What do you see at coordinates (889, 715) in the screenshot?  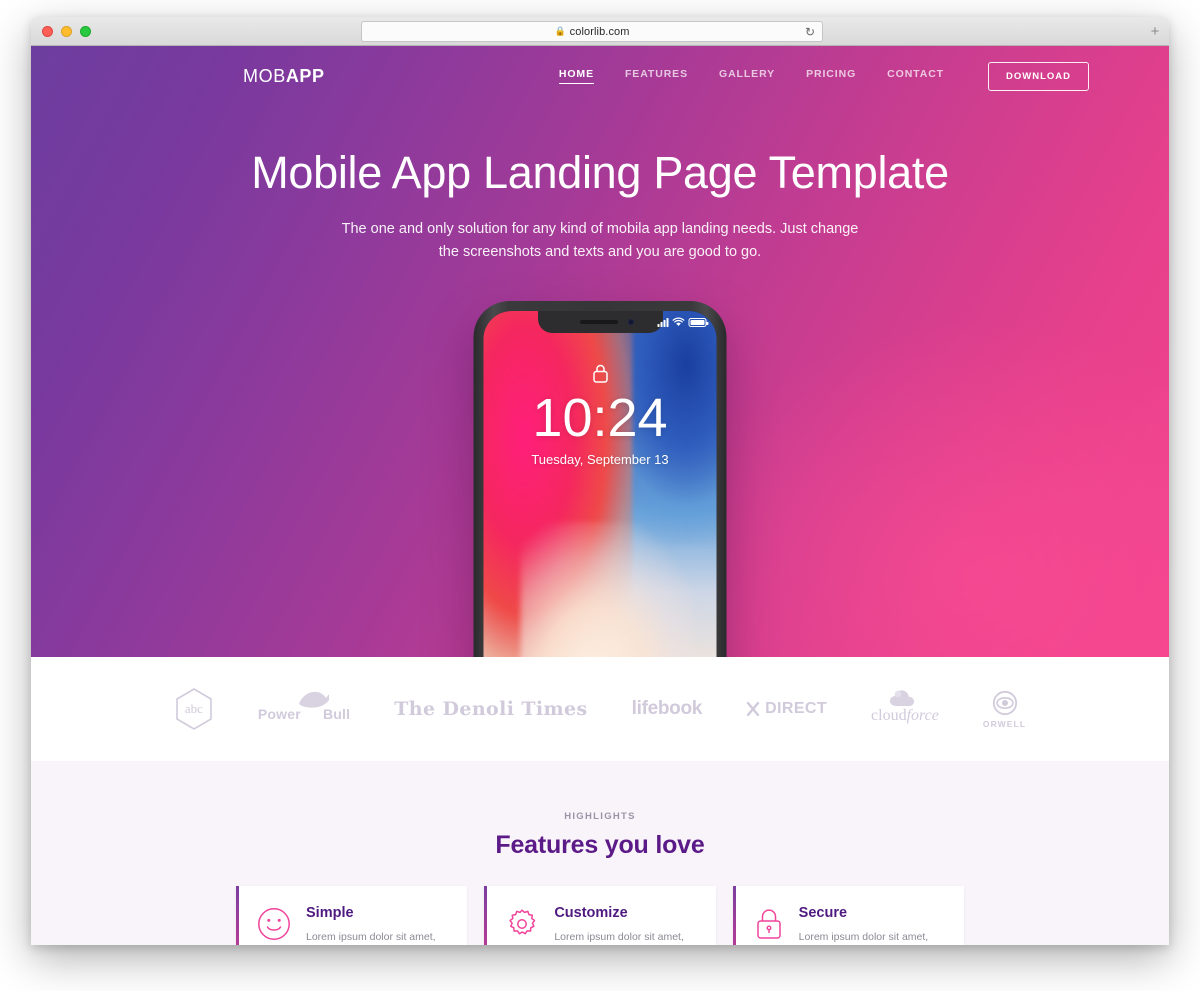 I see `brand-label-cloud: cloud` at bounding box center [889, 715].